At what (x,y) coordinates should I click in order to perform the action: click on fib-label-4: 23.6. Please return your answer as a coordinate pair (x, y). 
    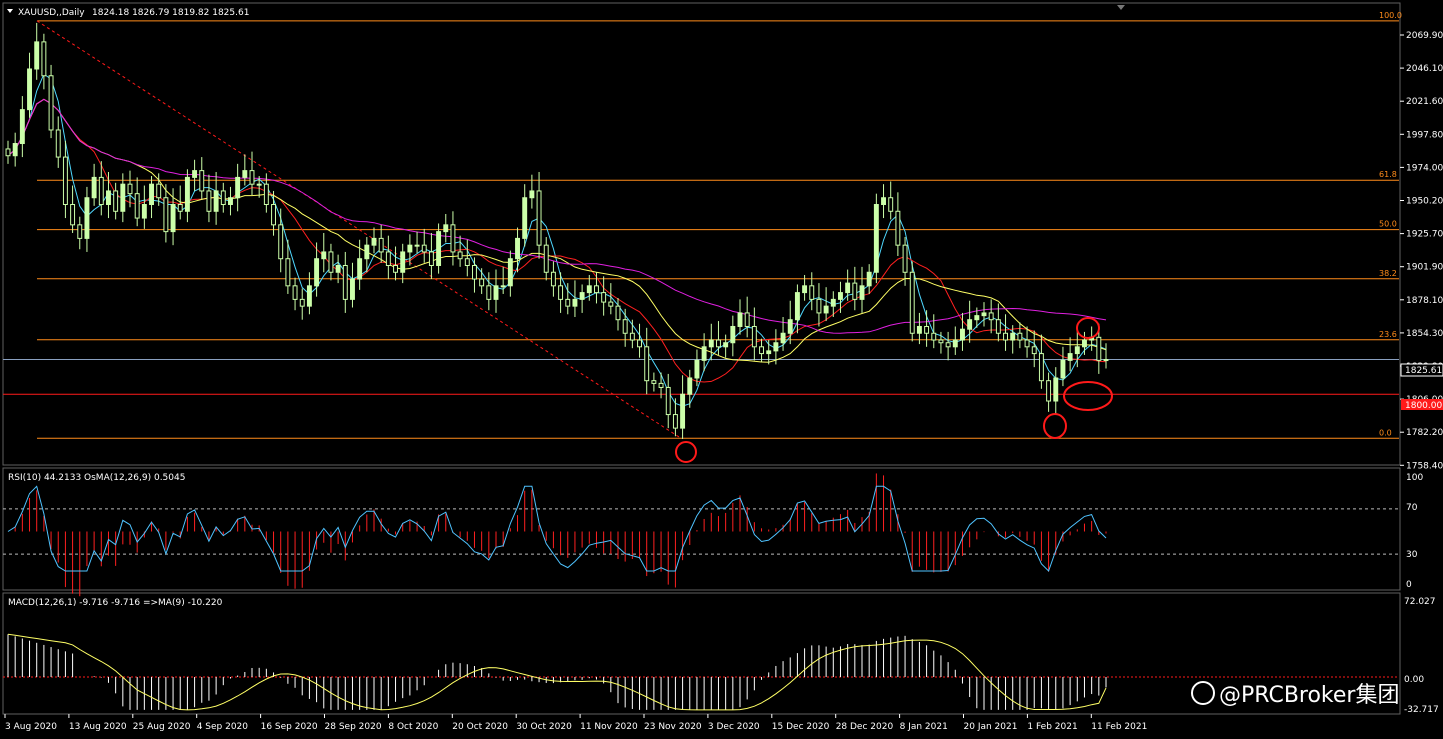
    Looking at the image, I should click on (1388, 334).